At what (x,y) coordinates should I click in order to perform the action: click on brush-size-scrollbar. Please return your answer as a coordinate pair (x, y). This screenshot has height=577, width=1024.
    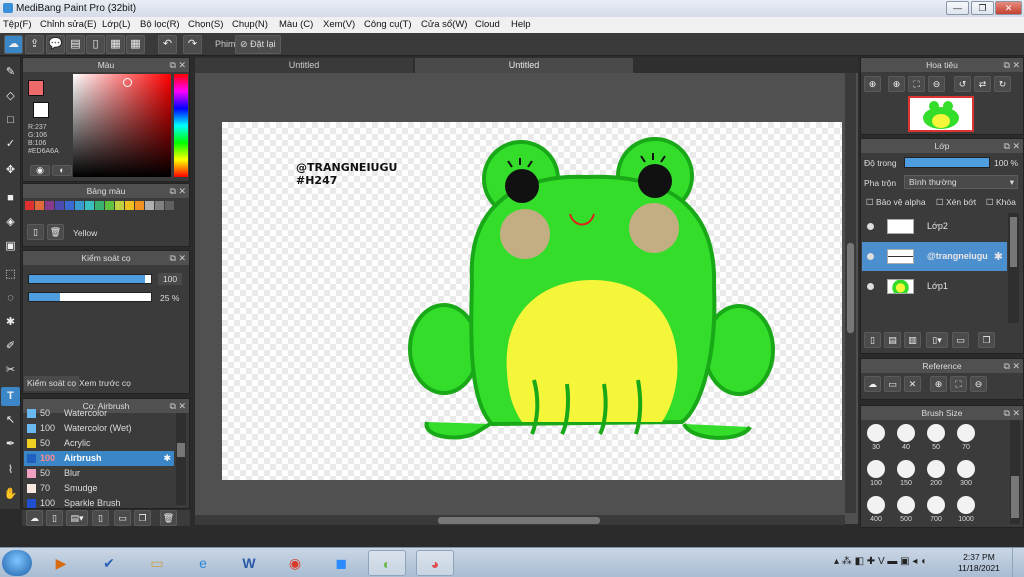
    Looking at the image, I should click on (1015, 472).